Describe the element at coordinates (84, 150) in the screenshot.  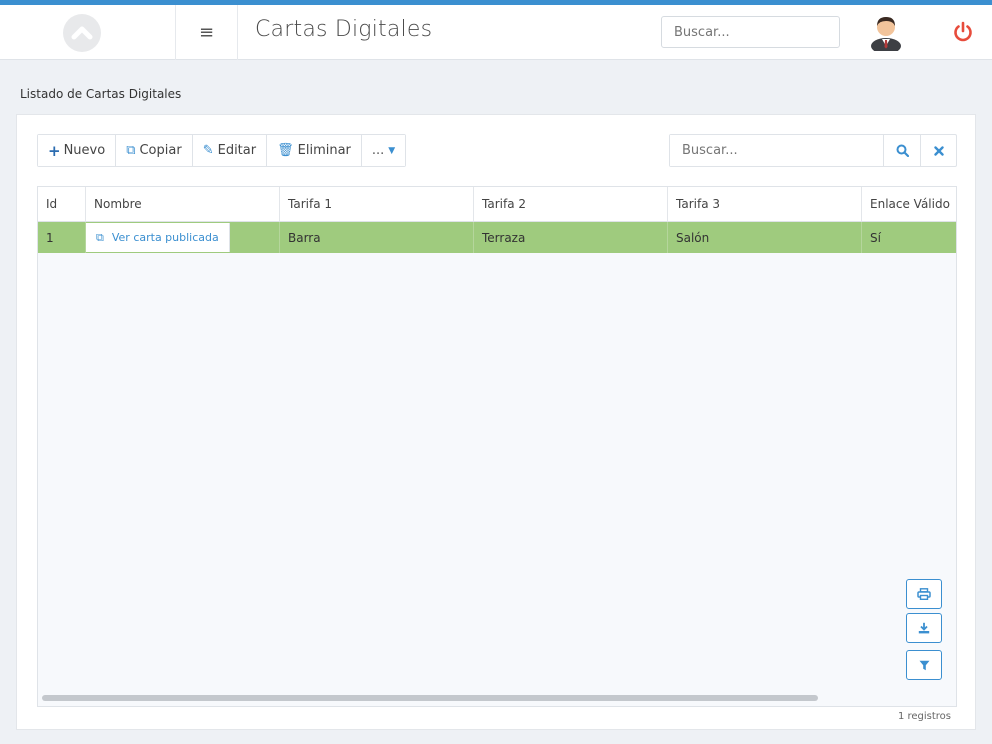
I see `new-button-label: Nuevo` at that location.